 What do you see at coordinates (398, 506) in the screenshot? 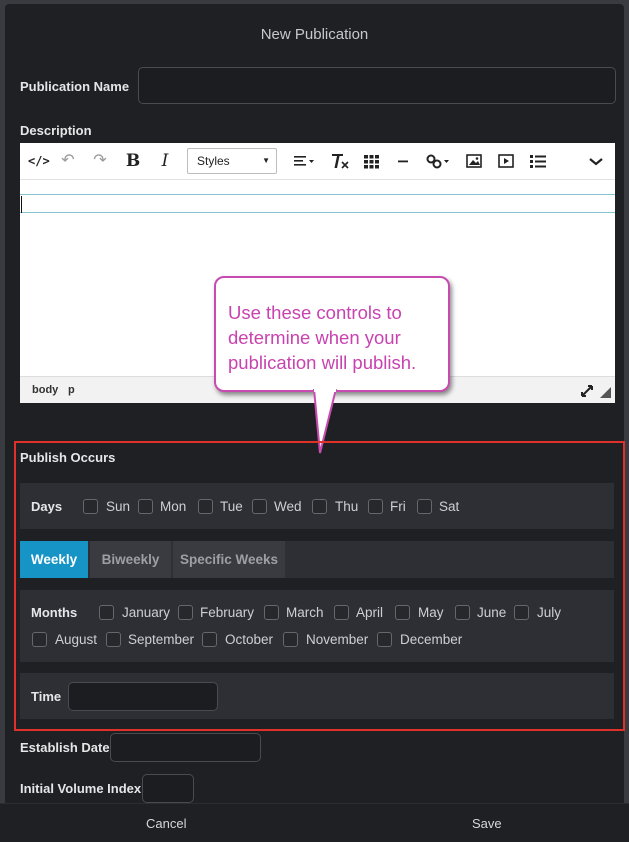
I see `day-label-fri: Fri` at bounding box center [398, 506].